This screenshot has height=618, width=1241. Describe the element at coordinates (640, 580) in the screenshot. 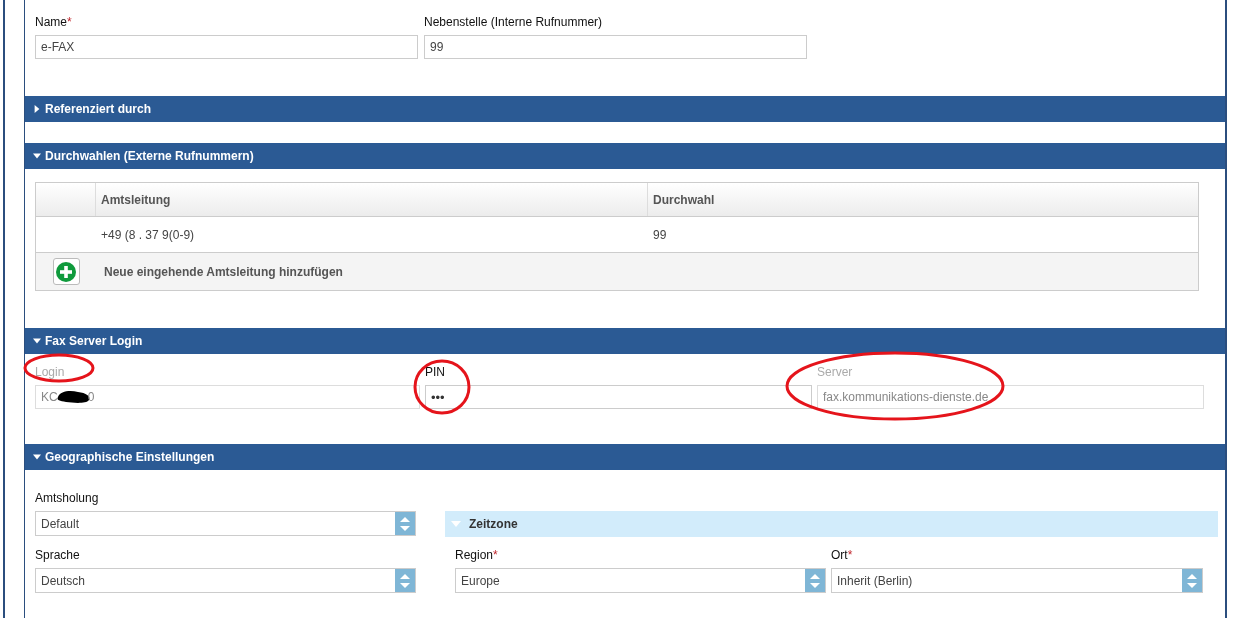

I see `select-field: Europe` at that location.